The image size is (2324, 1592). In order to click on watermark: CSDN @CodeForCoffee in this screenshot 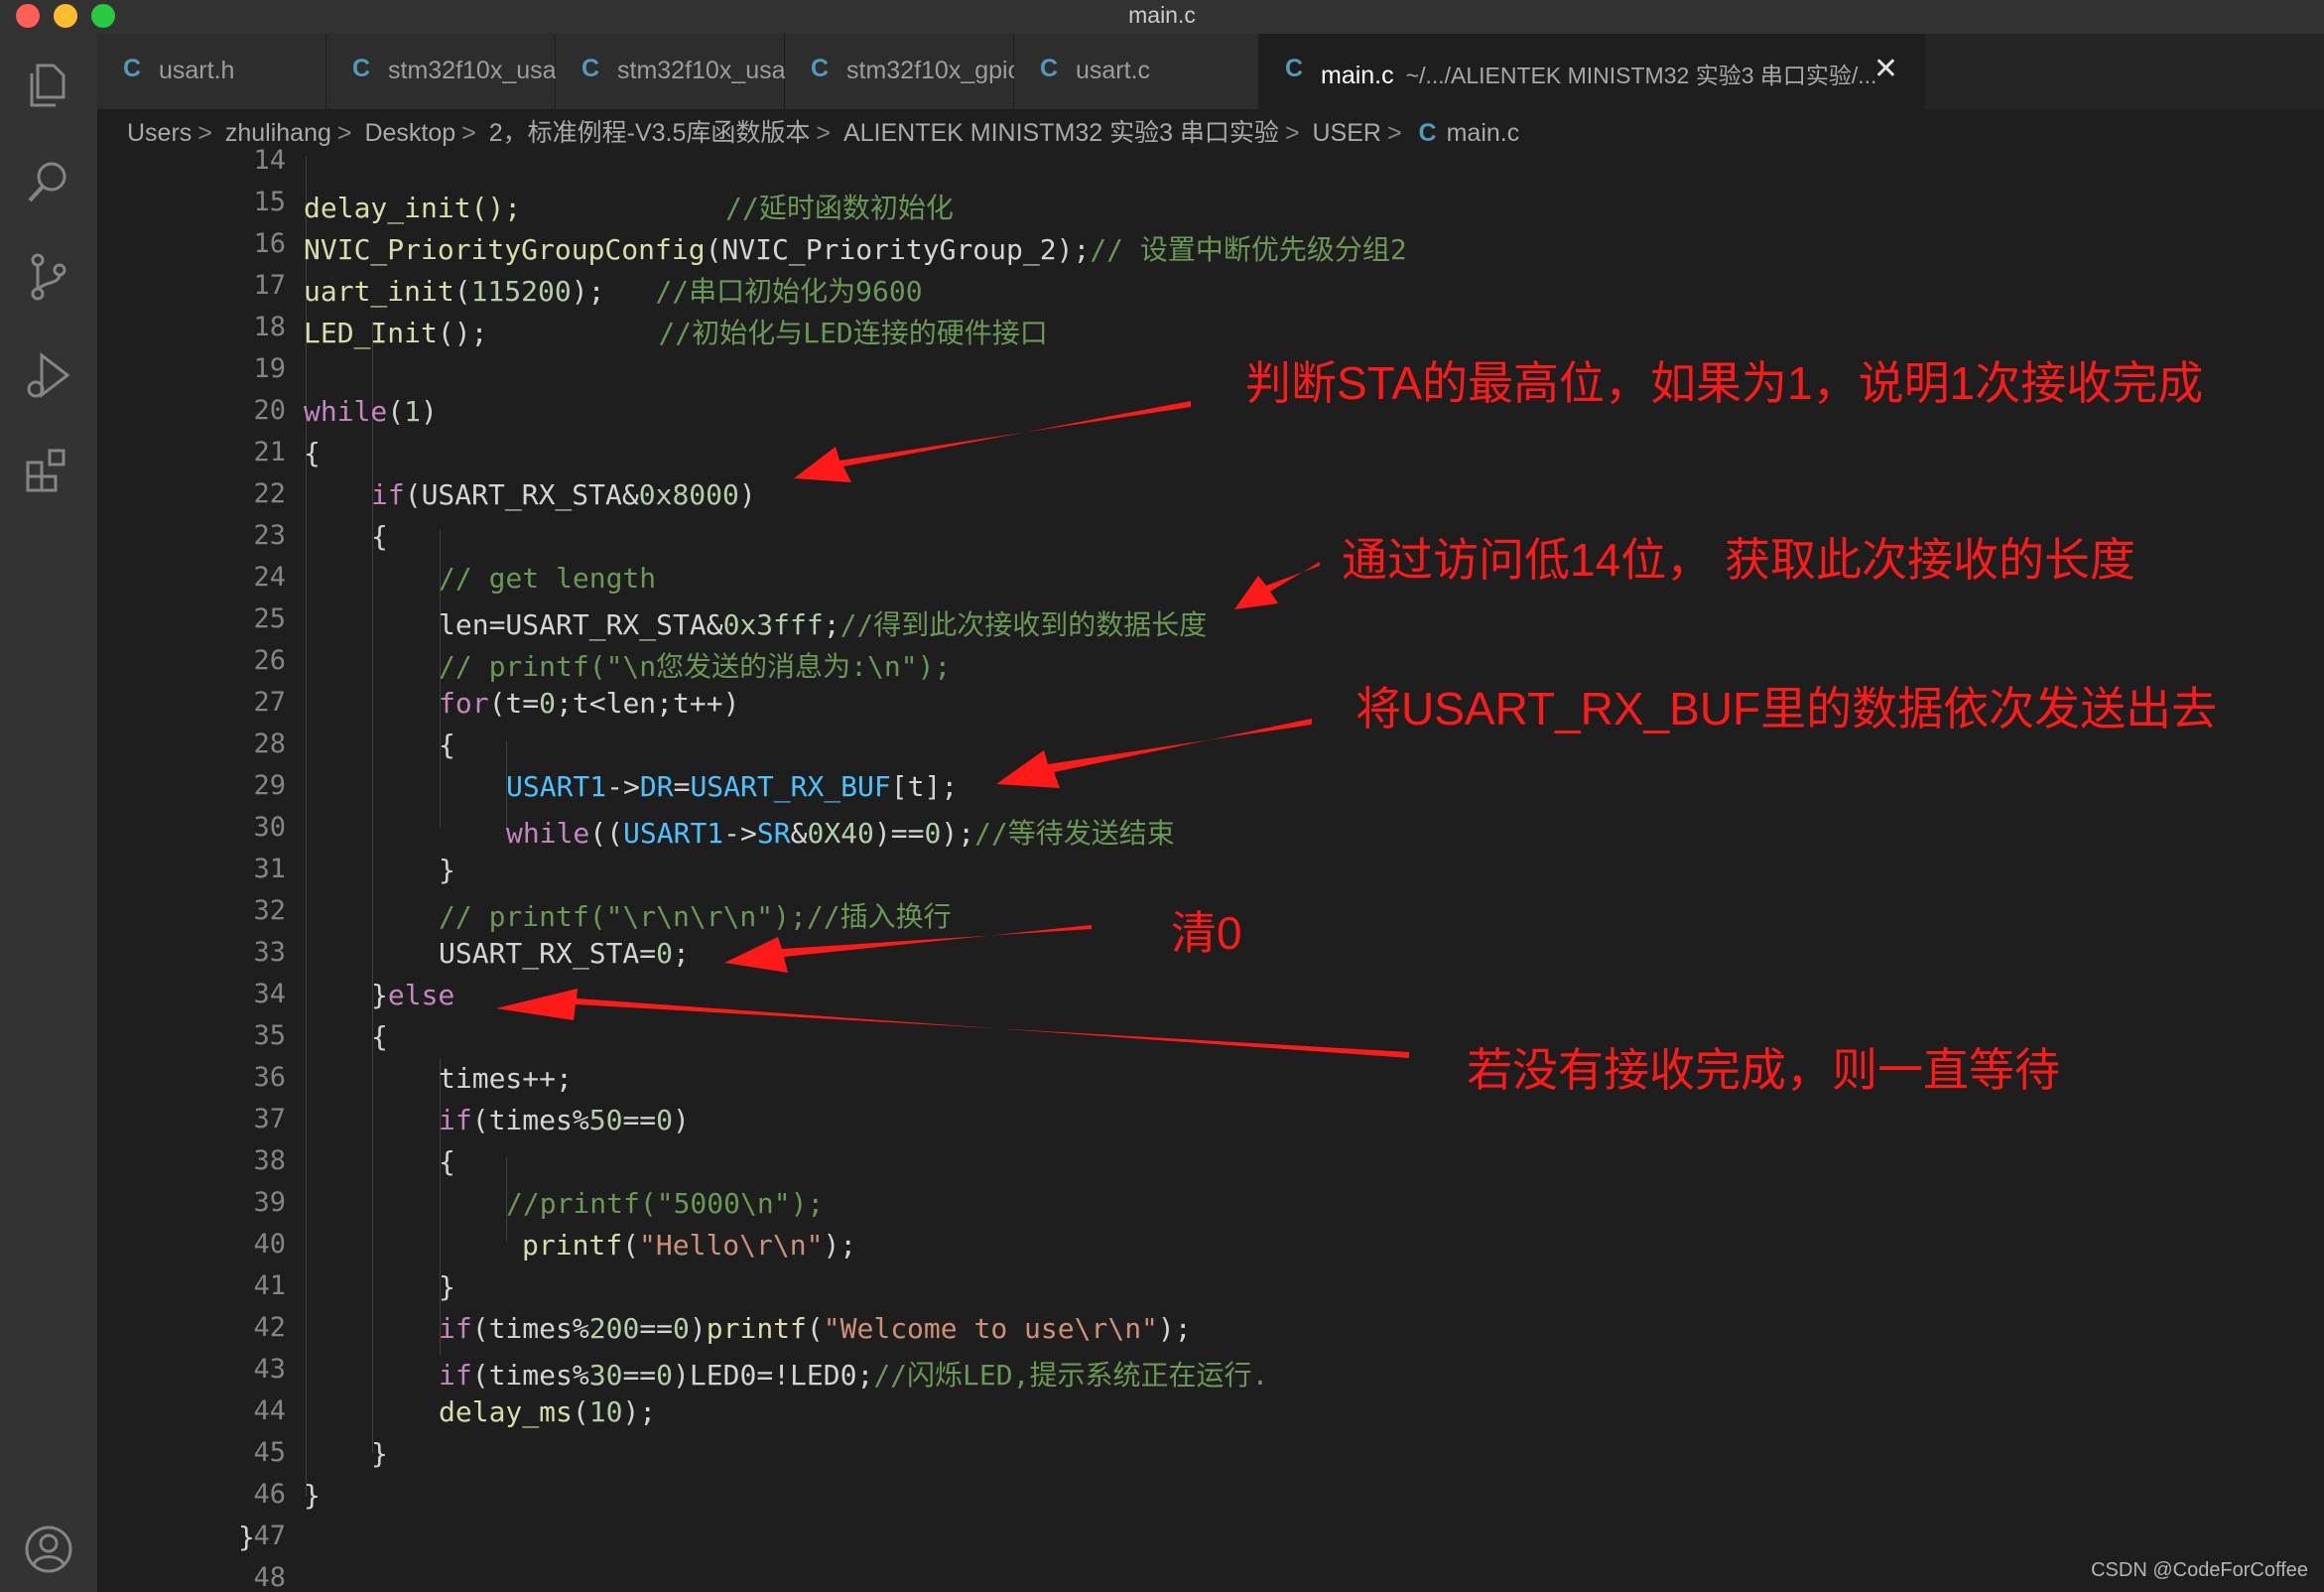, I will do `click(2199, 1570)`.